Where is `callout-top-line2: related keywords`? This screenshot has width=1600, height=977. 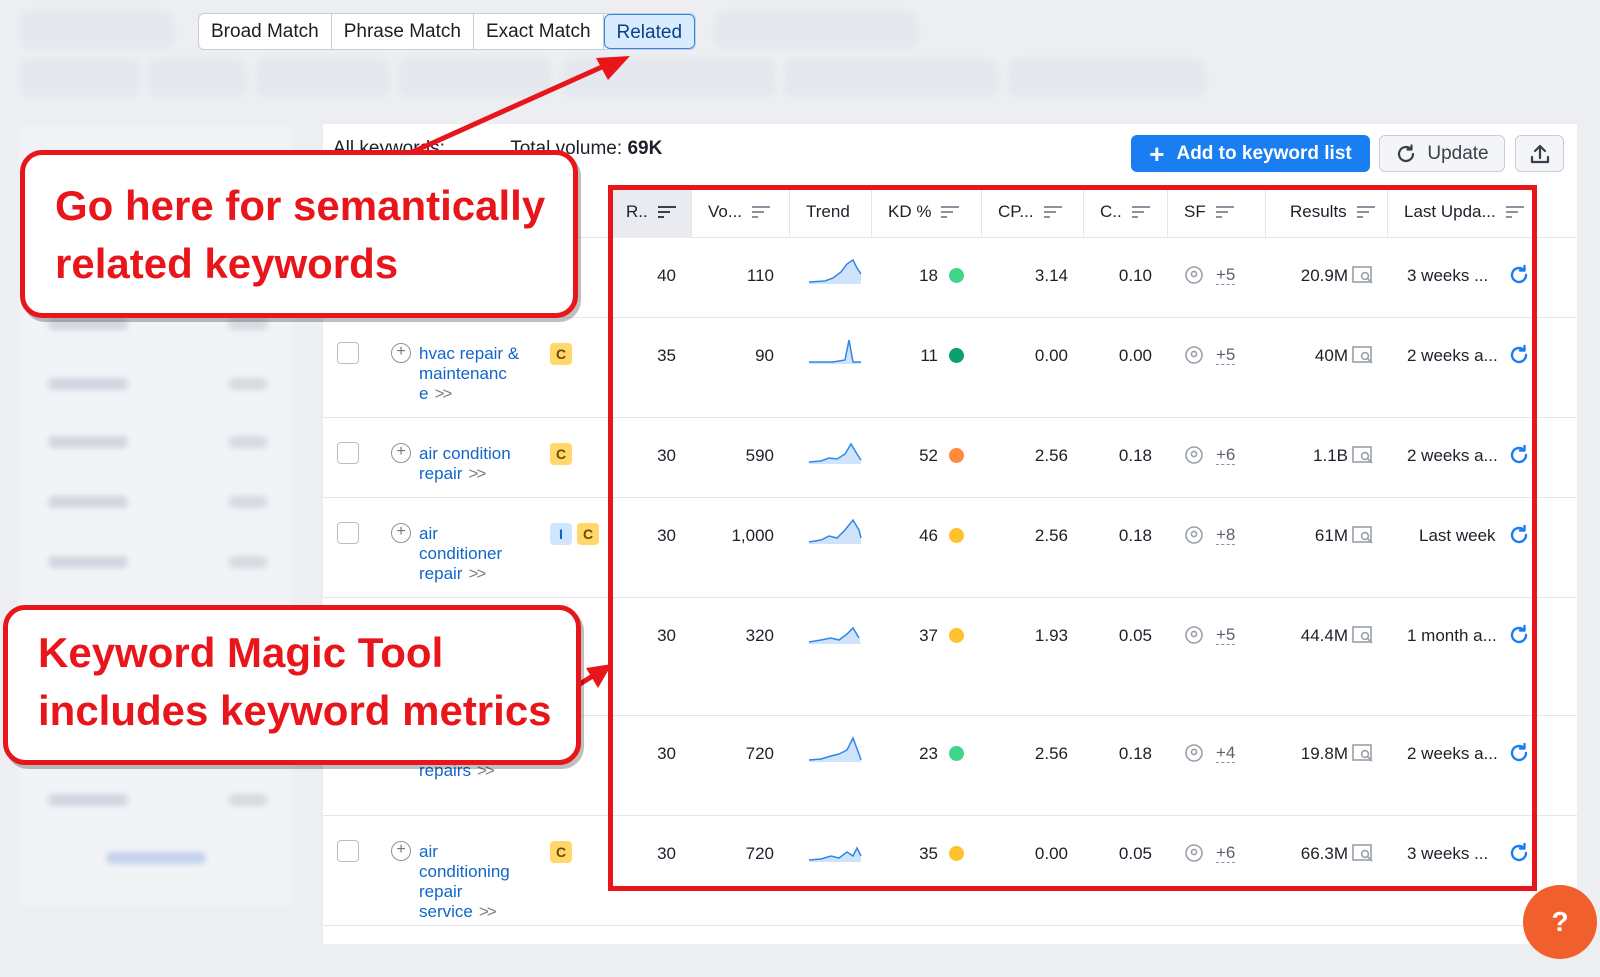
callout-top-line2: related keywords is located at coordinates (227, 263).